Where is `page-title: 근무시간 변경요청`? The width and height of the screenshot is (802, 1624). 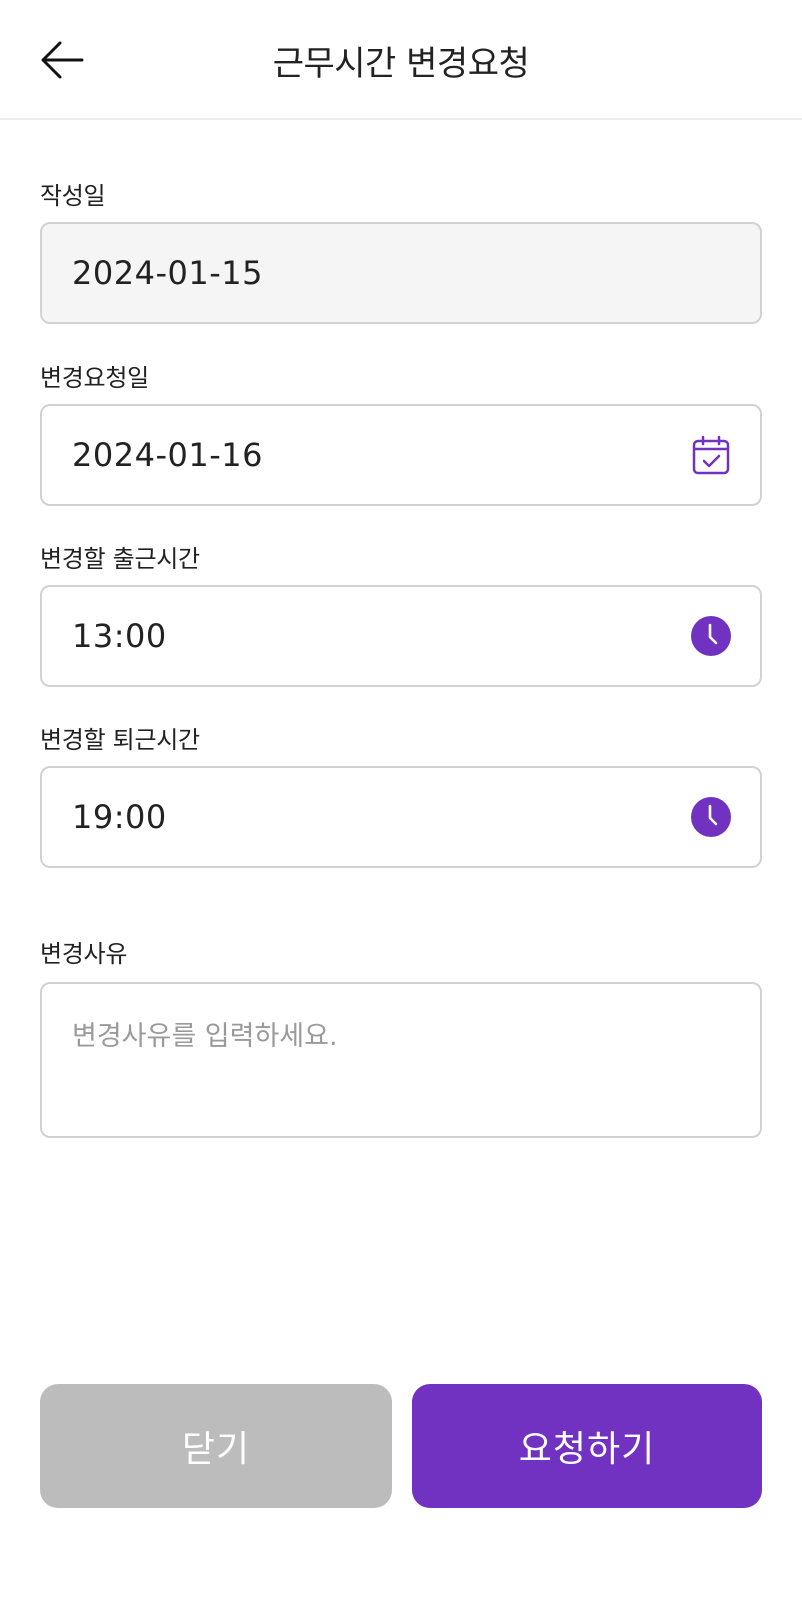 page-title: 근무시간 변경요청 is located at coordinates (401, 64).